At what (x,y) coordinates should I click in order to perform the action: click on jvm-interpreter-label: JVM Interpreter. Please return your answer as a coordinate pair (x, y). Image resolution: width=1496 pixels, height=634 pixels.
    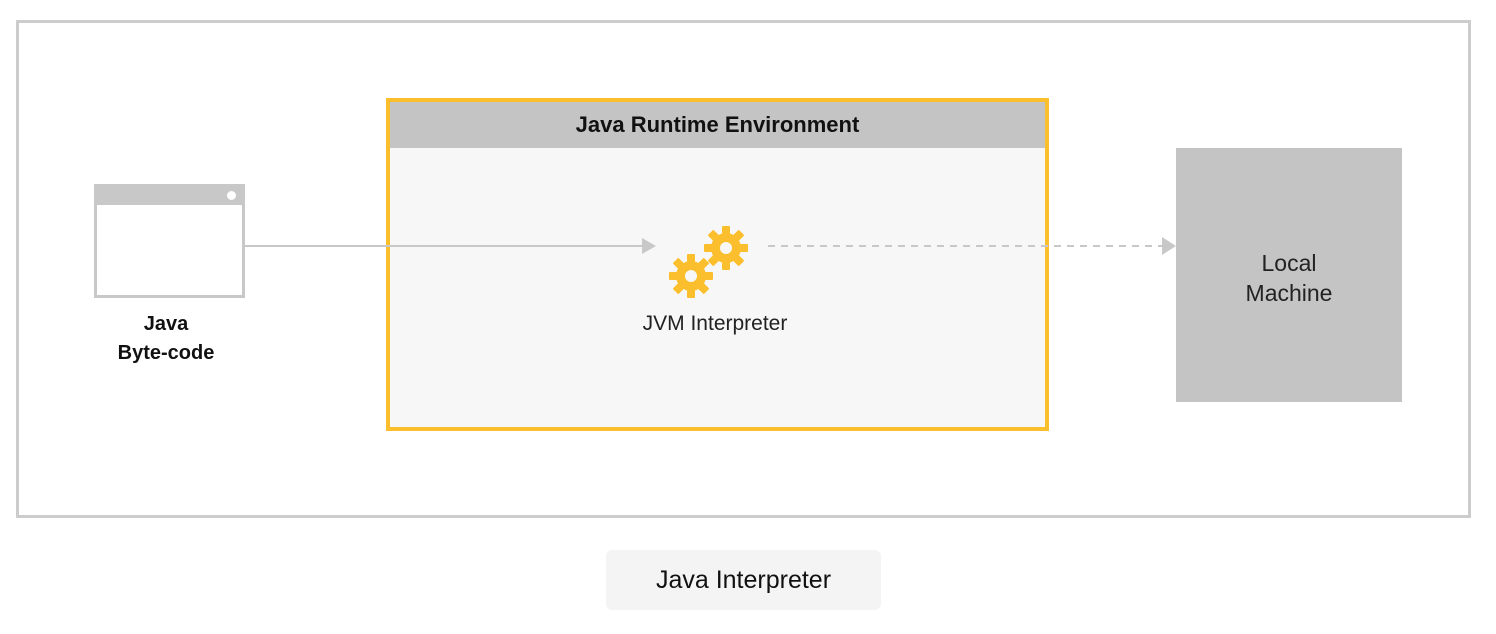
    Looking at the image, I should click on (715, 323).